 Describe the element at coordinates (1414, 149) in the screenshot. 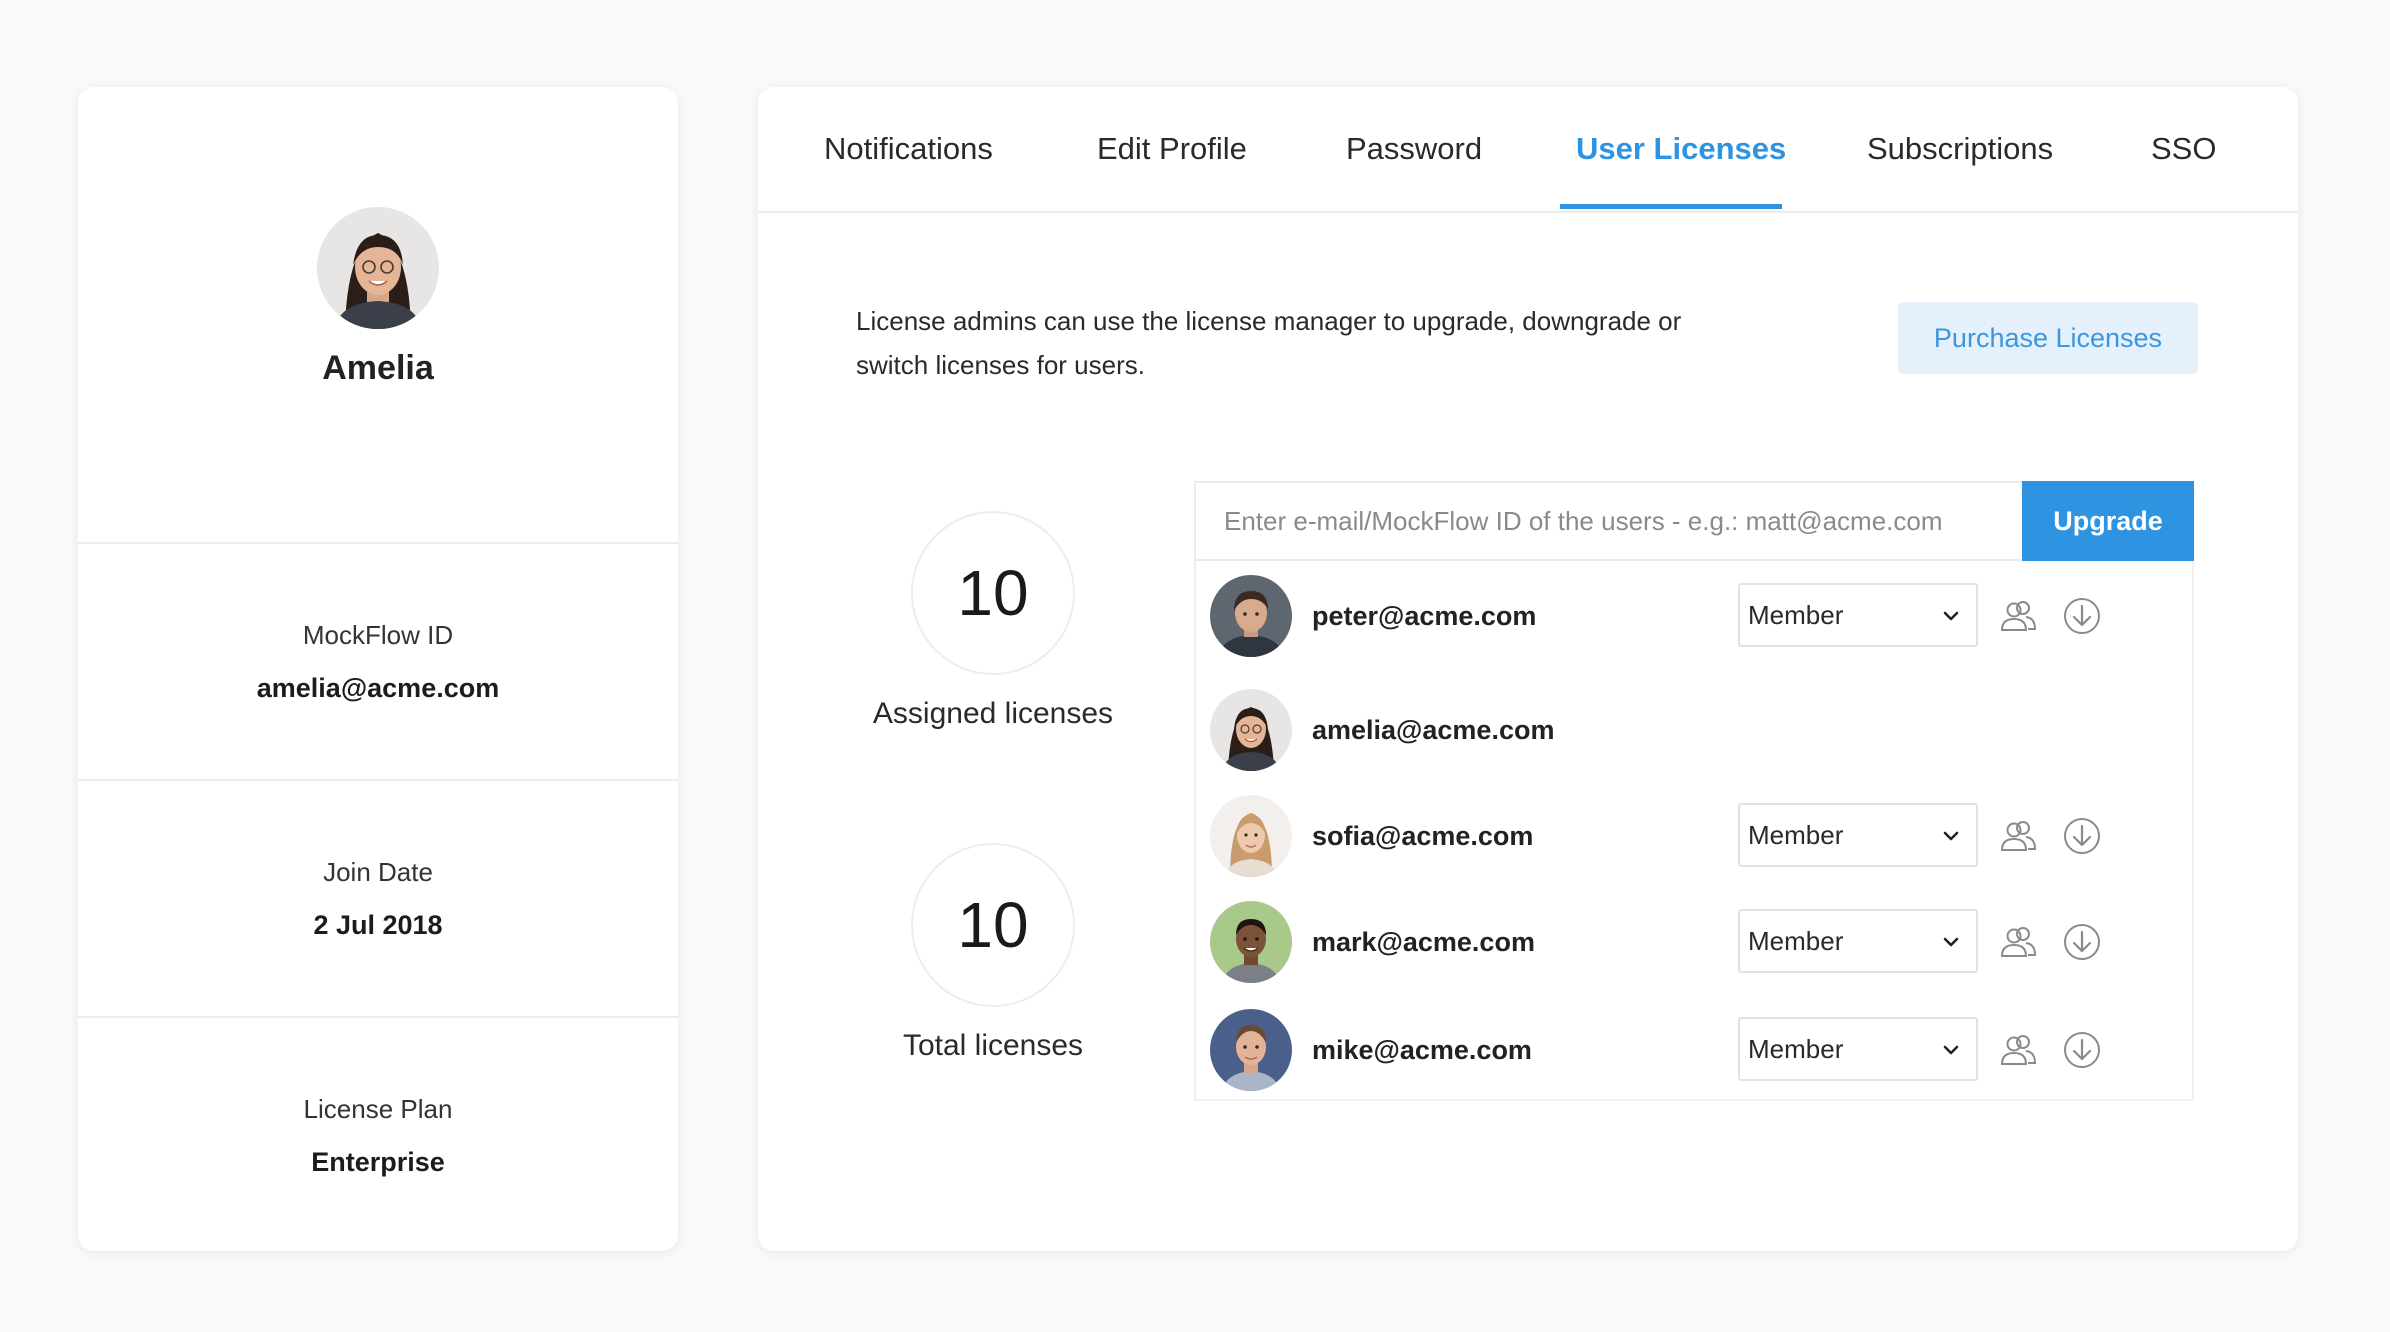

I see `tab-password: Password` at that location.